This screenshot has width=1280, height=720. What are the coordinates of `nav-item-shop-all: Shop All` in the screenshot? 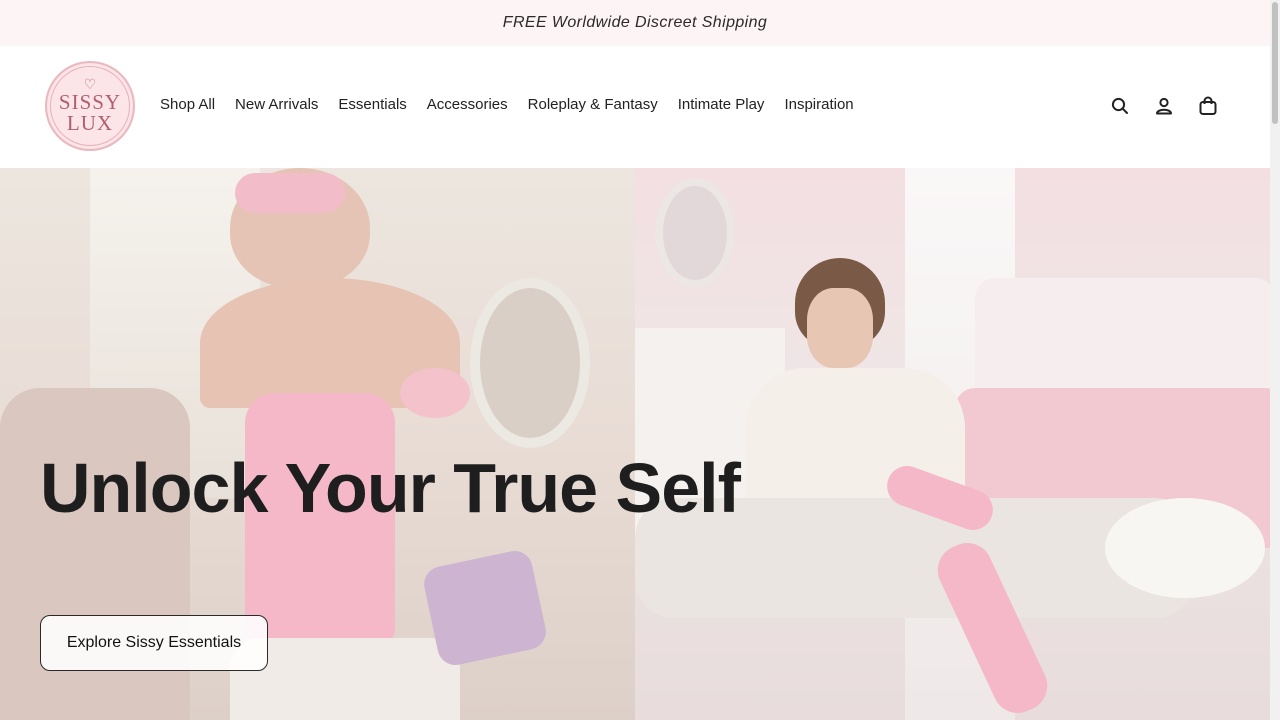 It's located at (187, 104).